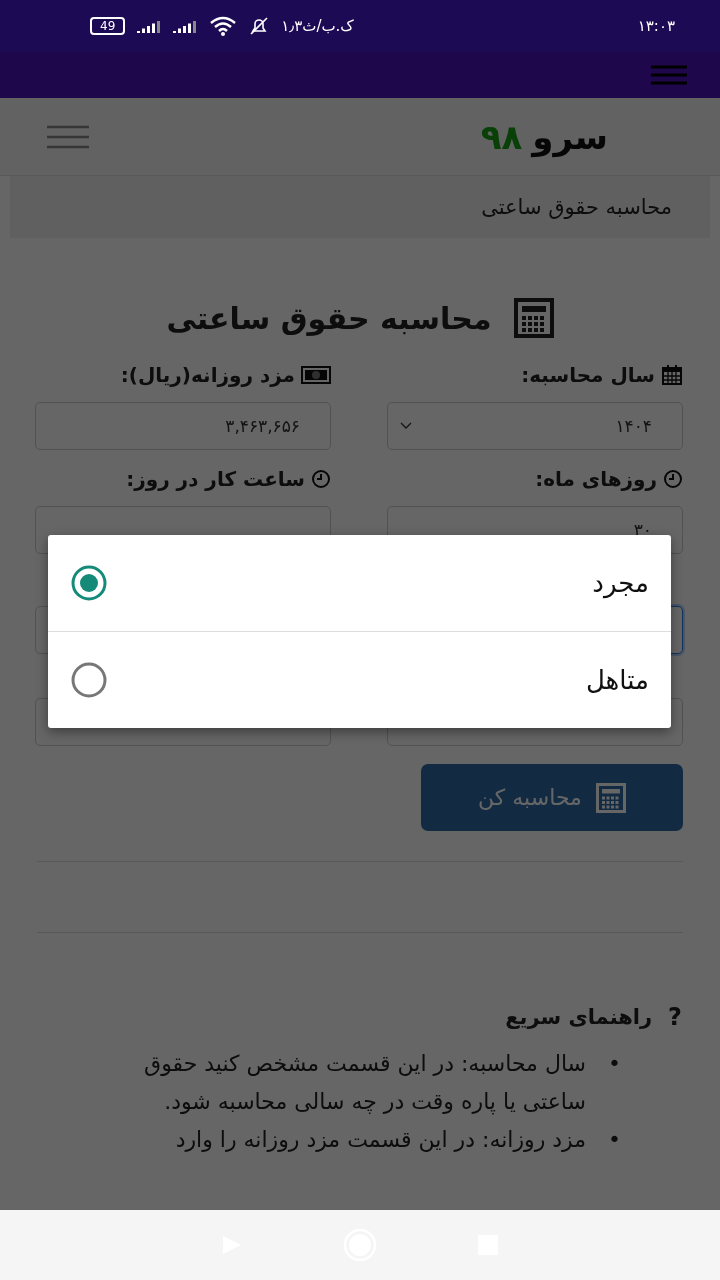 This screenshot has width=720, height=1280. What do you see at coordinates (259, 26) in the screenshot?
I see `muted-bell-icon` at bounding box center [259, 26].